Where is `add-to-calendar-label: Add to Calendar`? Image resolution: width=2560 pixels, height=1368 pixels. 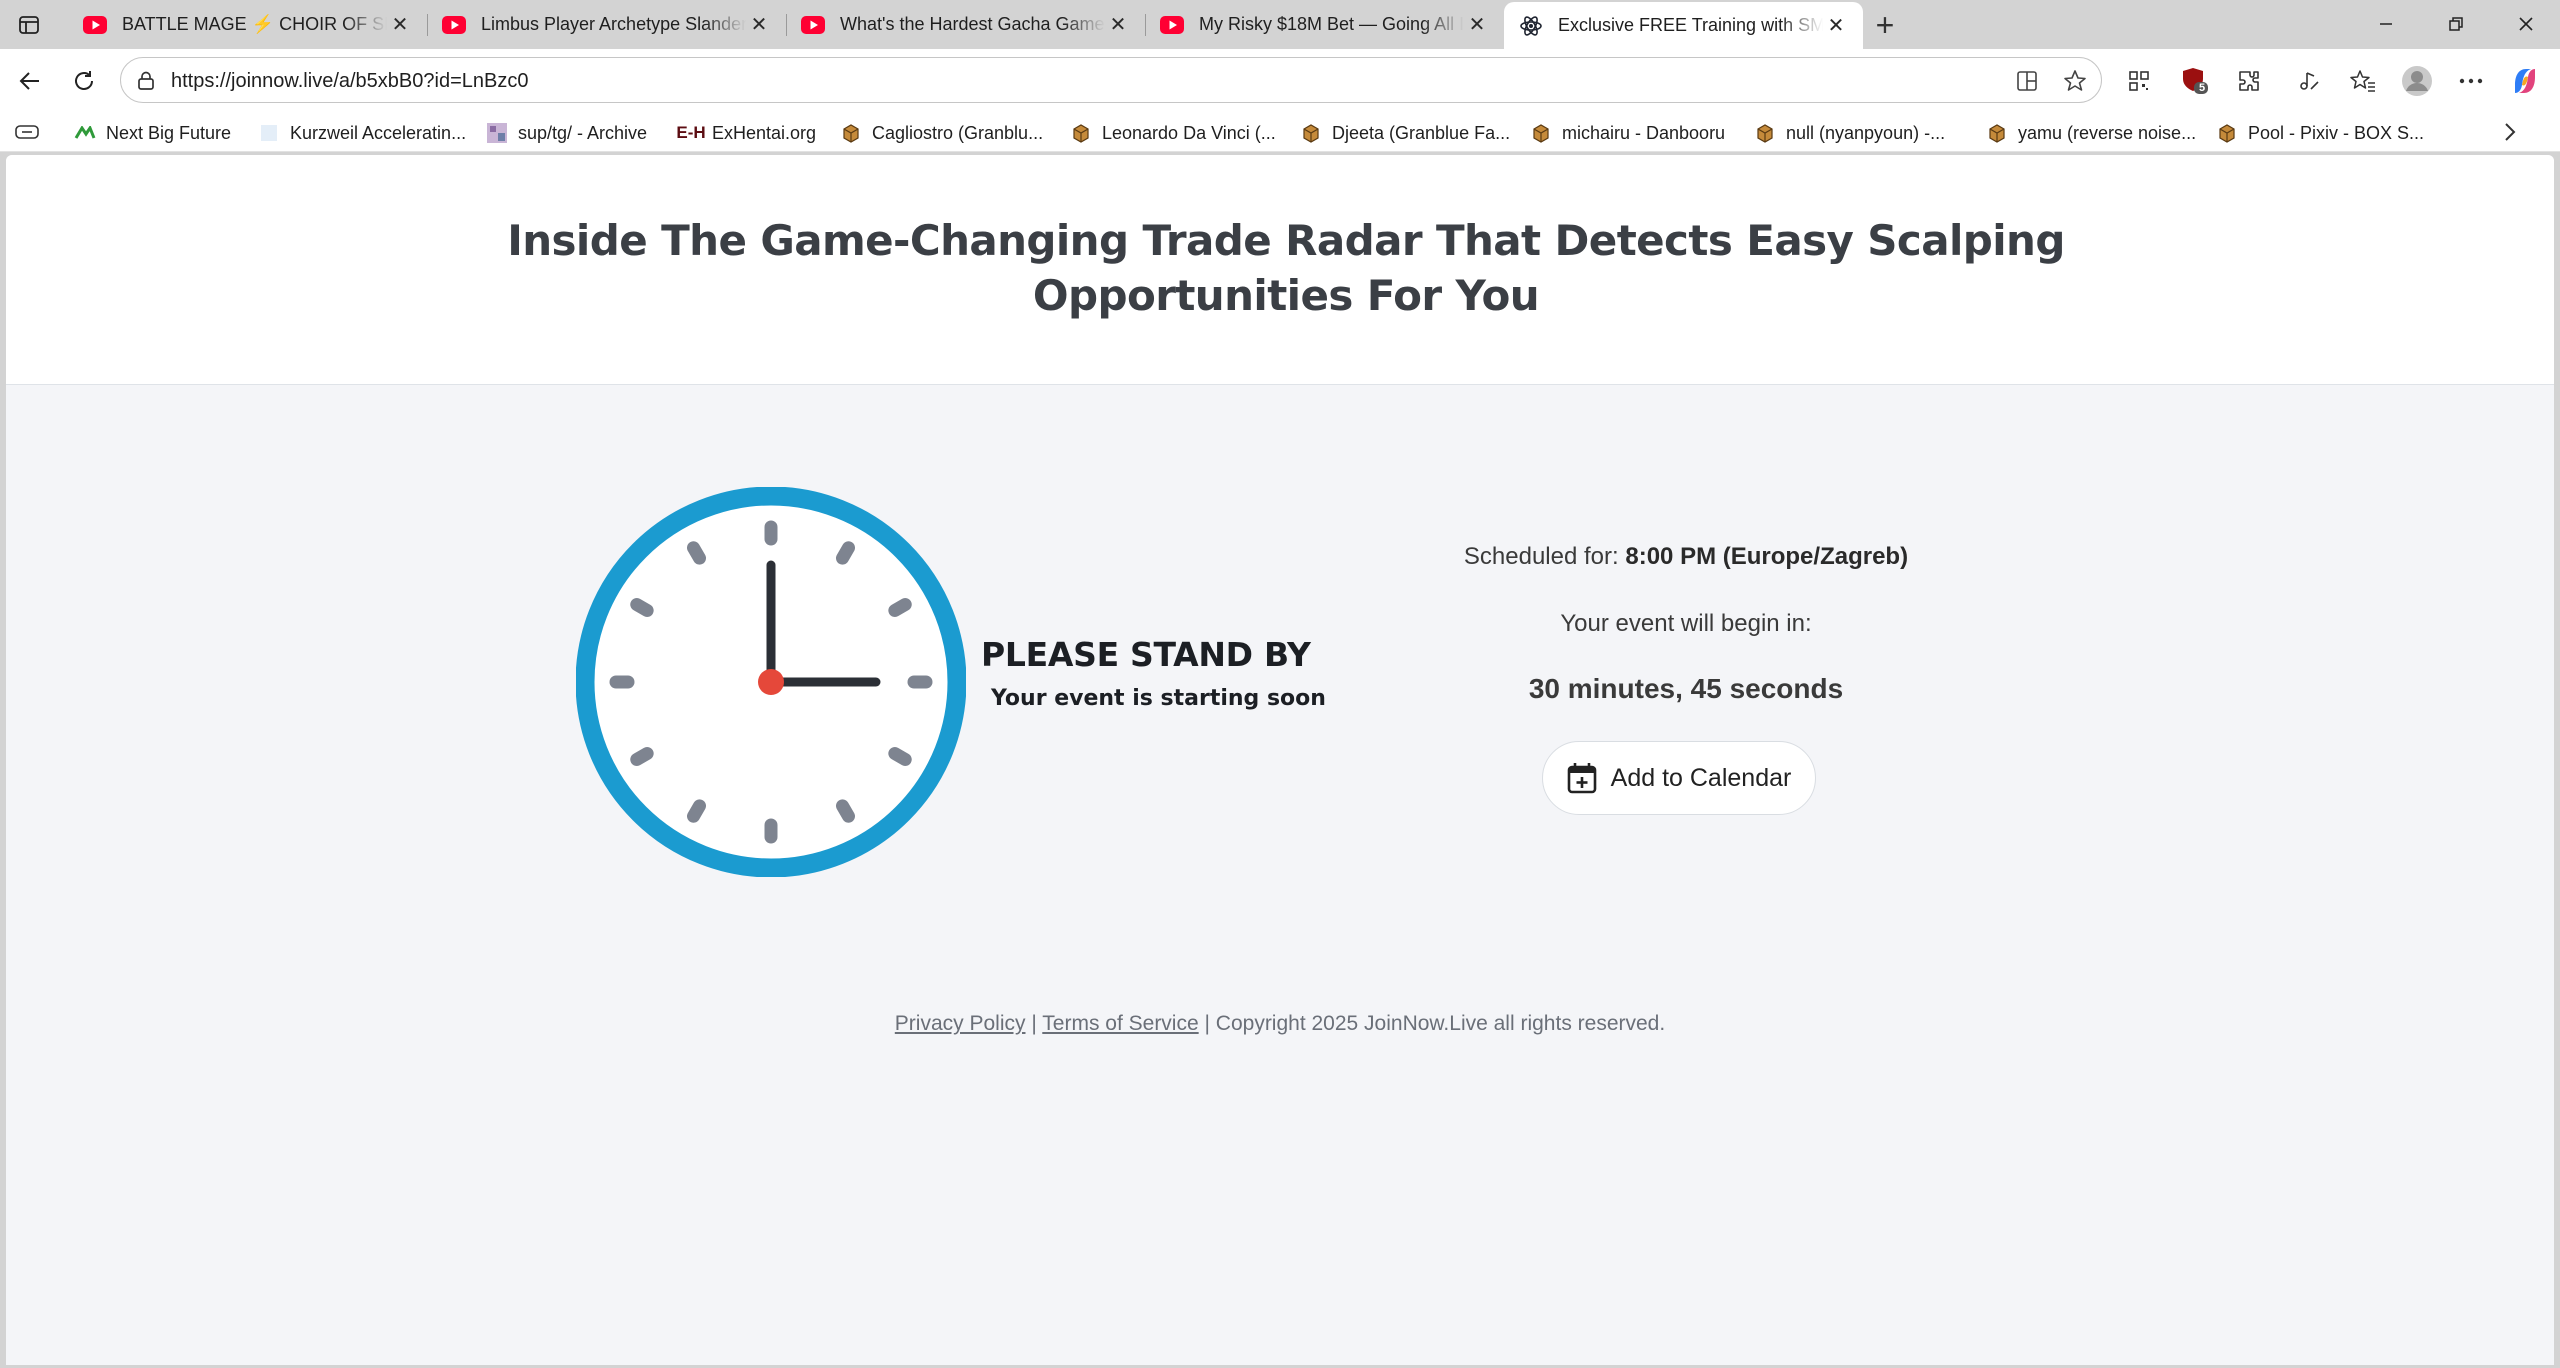 add-to-calendar-label: Add to Calendar is located at coordinates (1701, 777).